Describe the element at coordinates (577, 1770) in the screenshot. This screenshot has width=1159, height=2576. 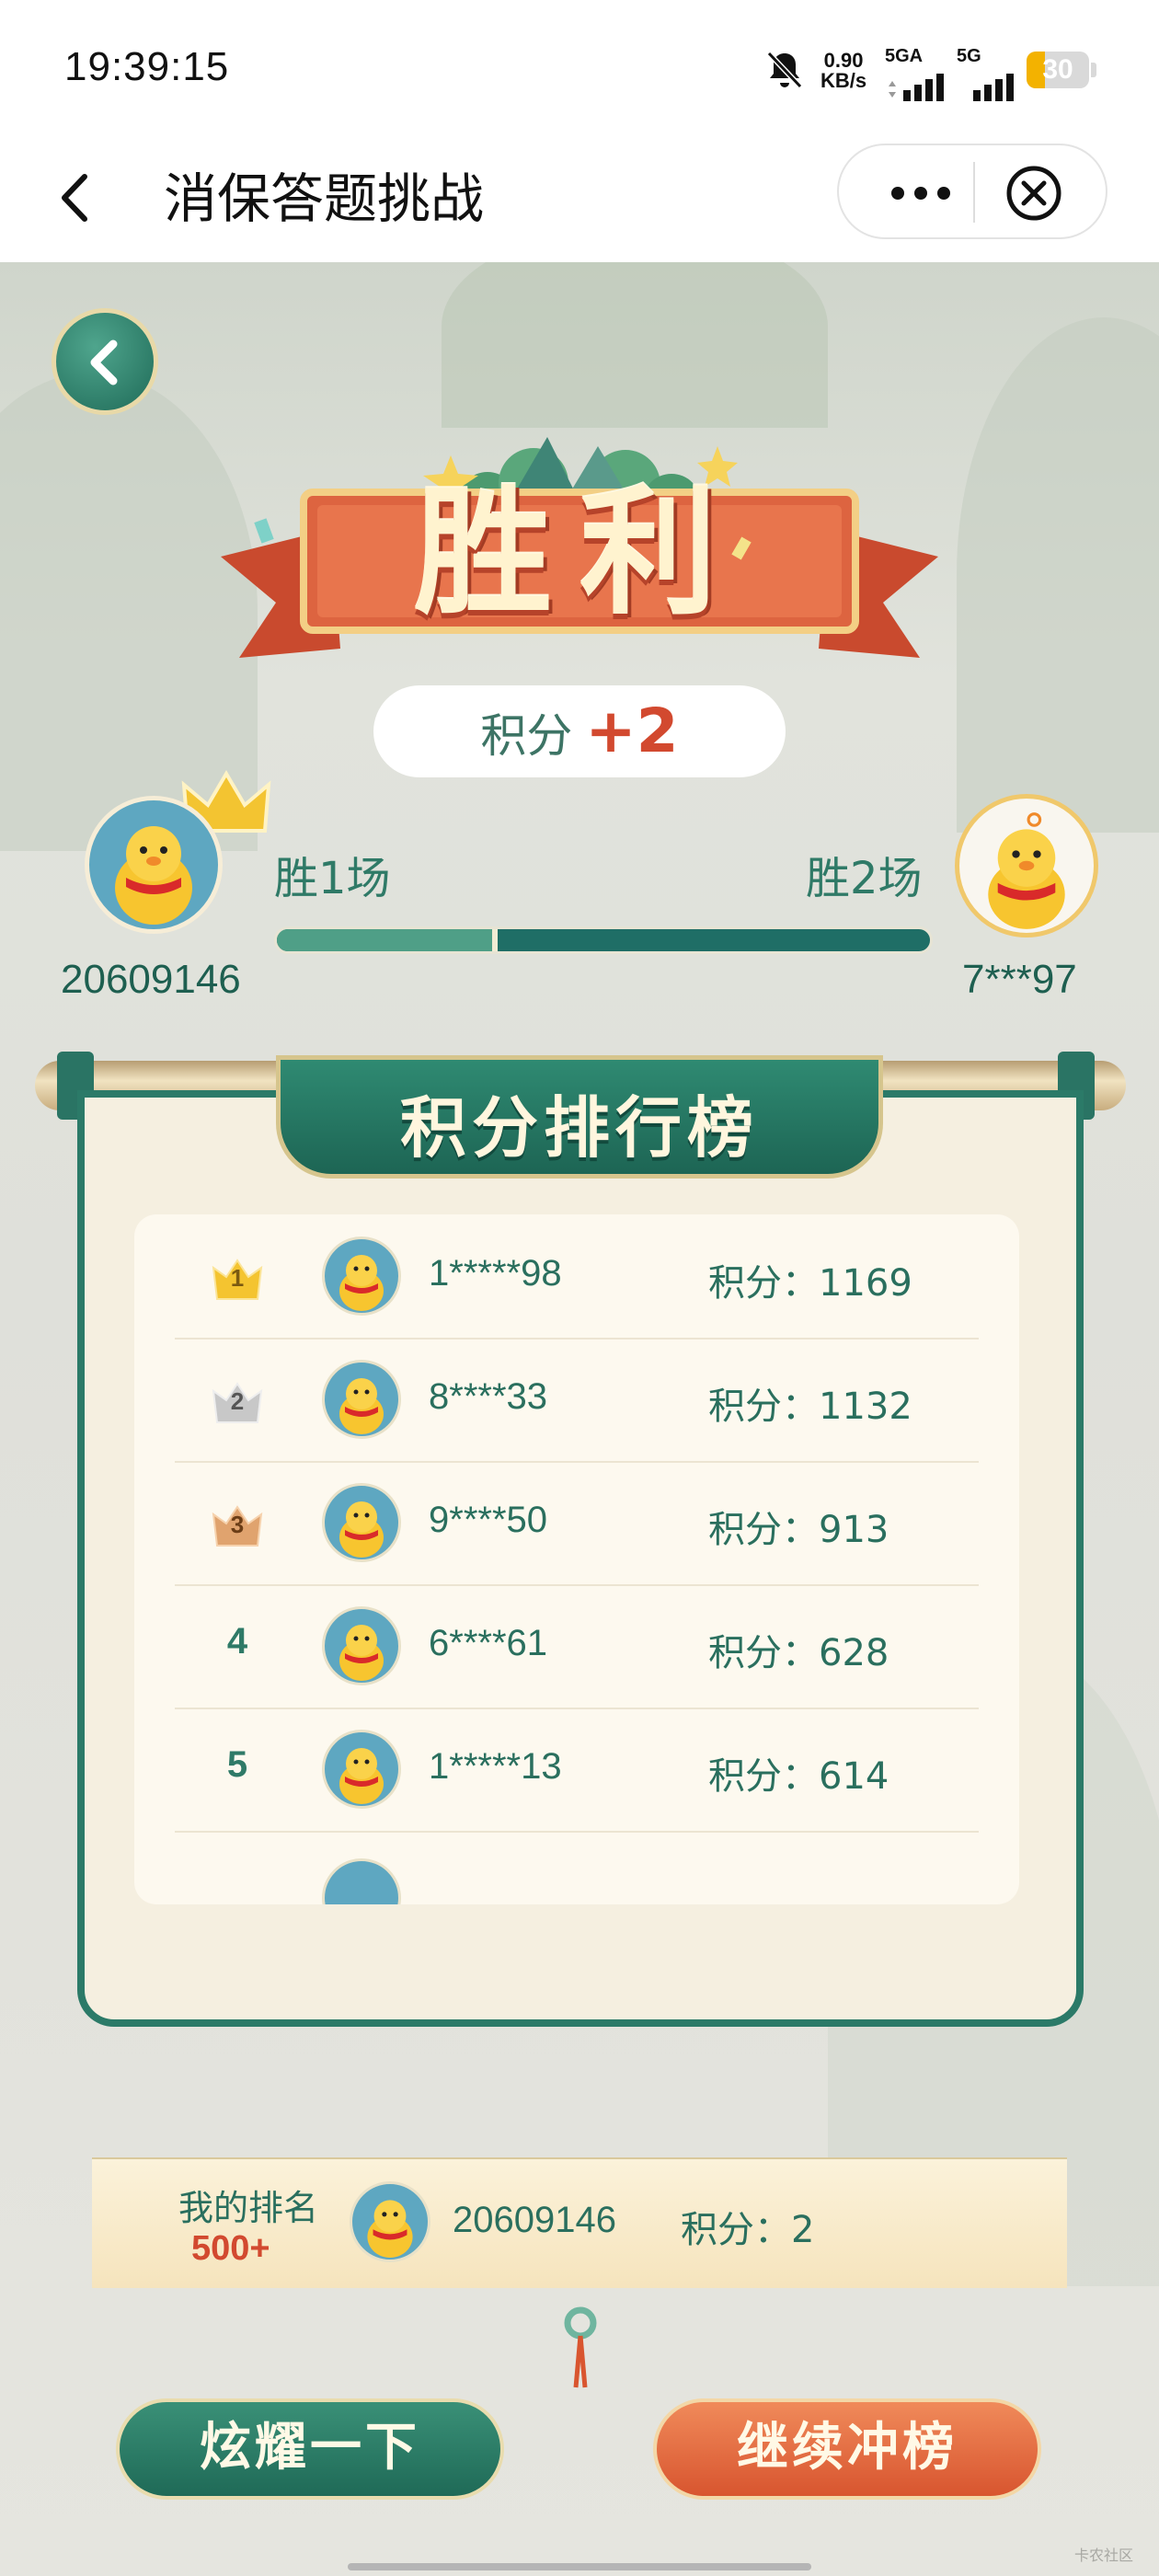
I see `leaderboard-row: 5 1*****13 积分：614` at that location.